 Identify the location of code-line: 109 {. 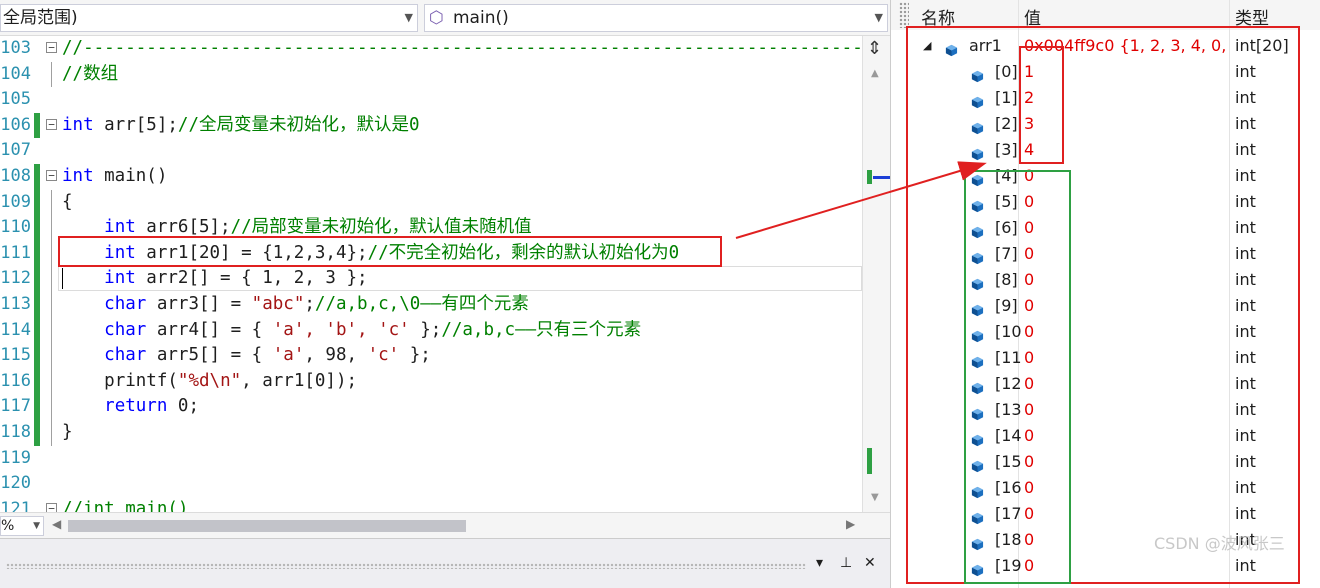
(431, 202).